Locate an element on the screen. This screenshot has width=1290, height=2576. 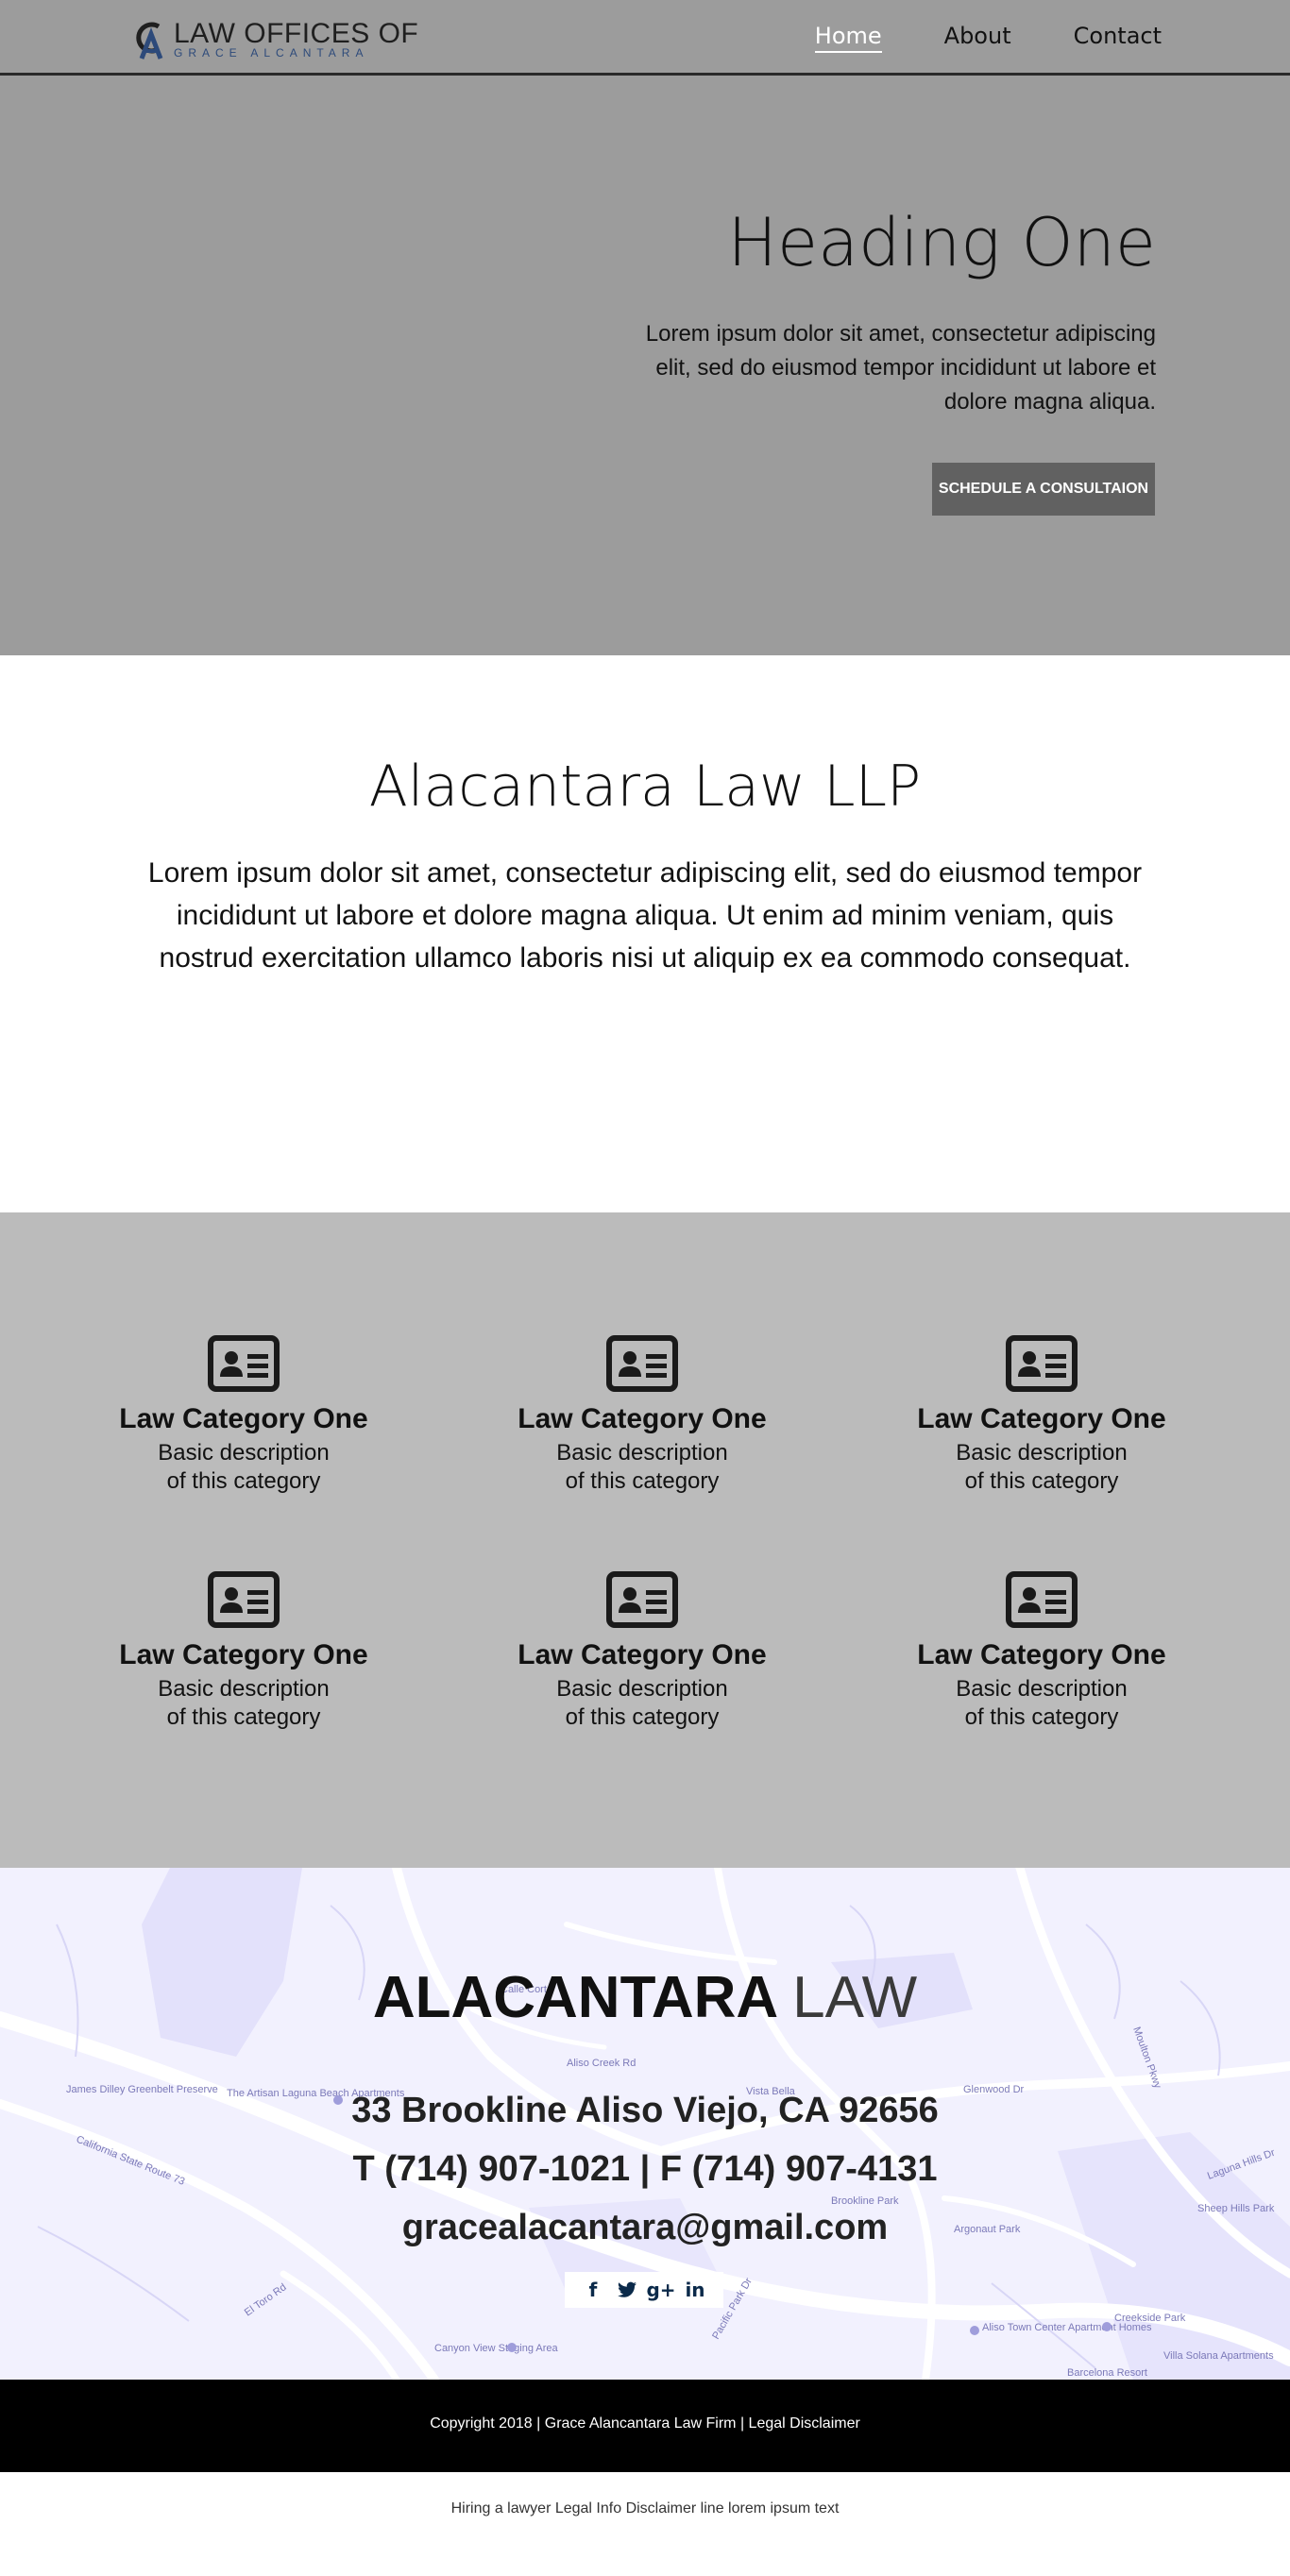
logo: LAW OFFICES OF GRACE ALCANTARA is located at coordinates (274, 39).